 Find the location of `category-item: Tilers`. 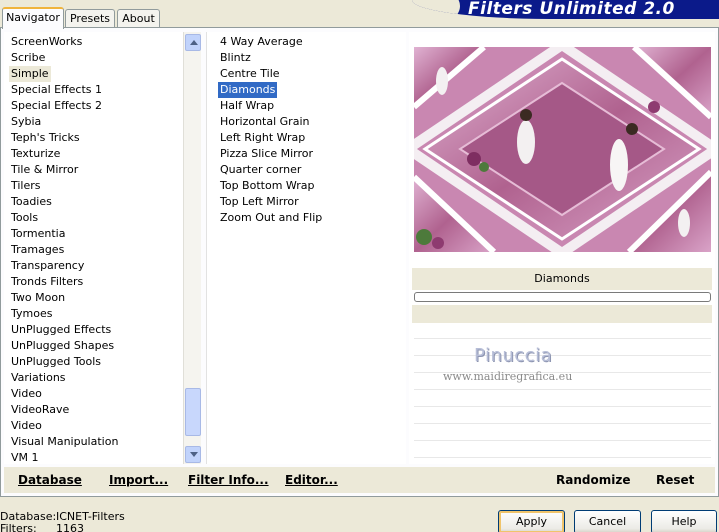

category-item: Tilers is located at coordinates (26, 186).